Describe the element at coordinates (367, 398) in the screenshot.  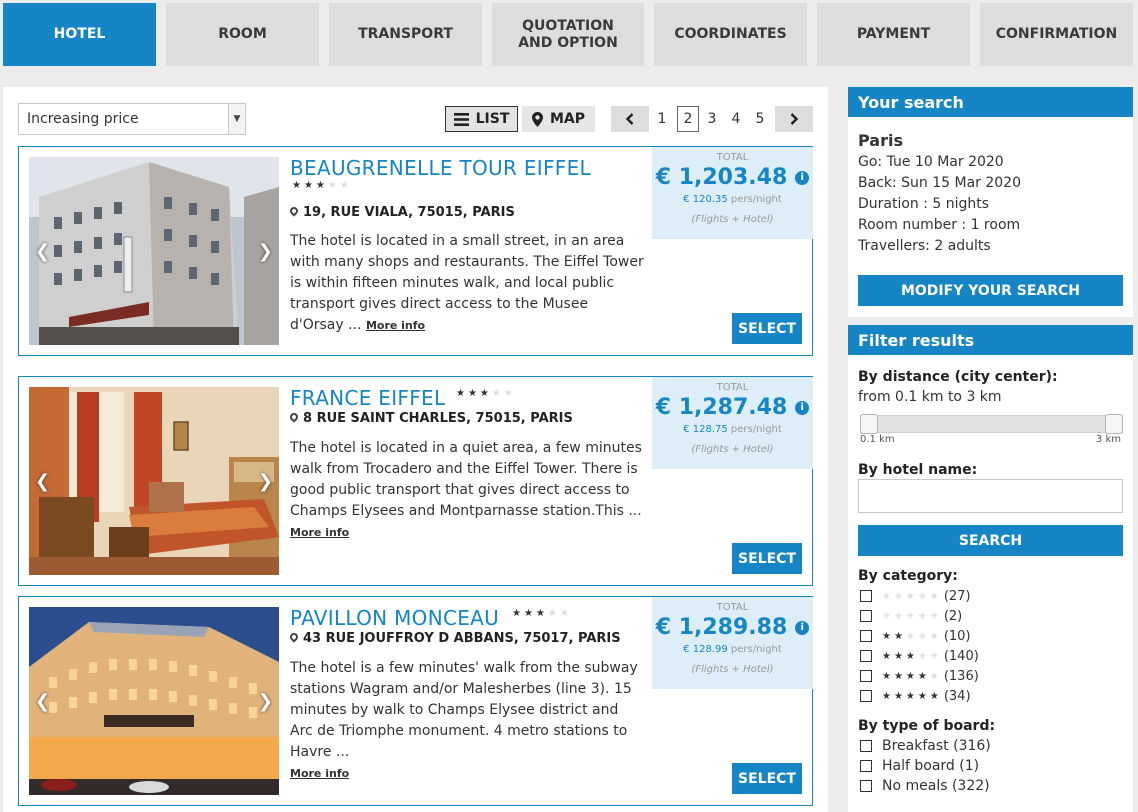
I see `hotel-name: FRANCE EIFFEL` at that location.